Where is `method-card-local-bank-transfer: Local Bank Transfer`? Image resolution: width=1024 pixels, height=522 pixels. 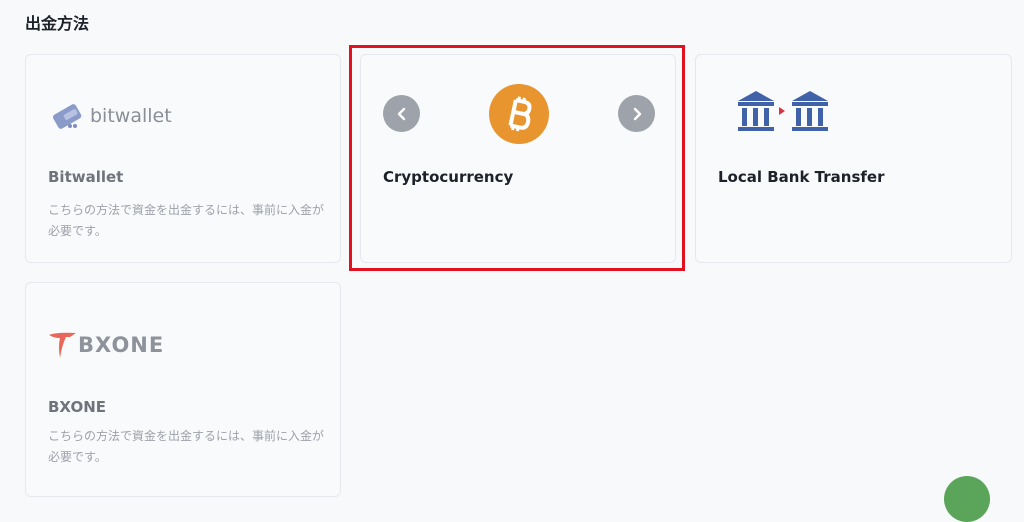
method-card-local-bank-transfer: Local Bank Transfer is located at coordinates (853, 158).